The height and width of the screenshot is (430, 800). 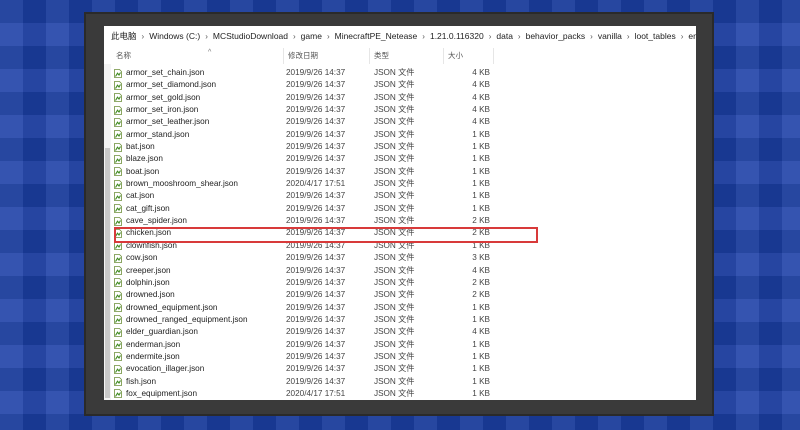 I want to click on breadcrumb-item: 1.21.0.116320, so click(x=457, y=36).